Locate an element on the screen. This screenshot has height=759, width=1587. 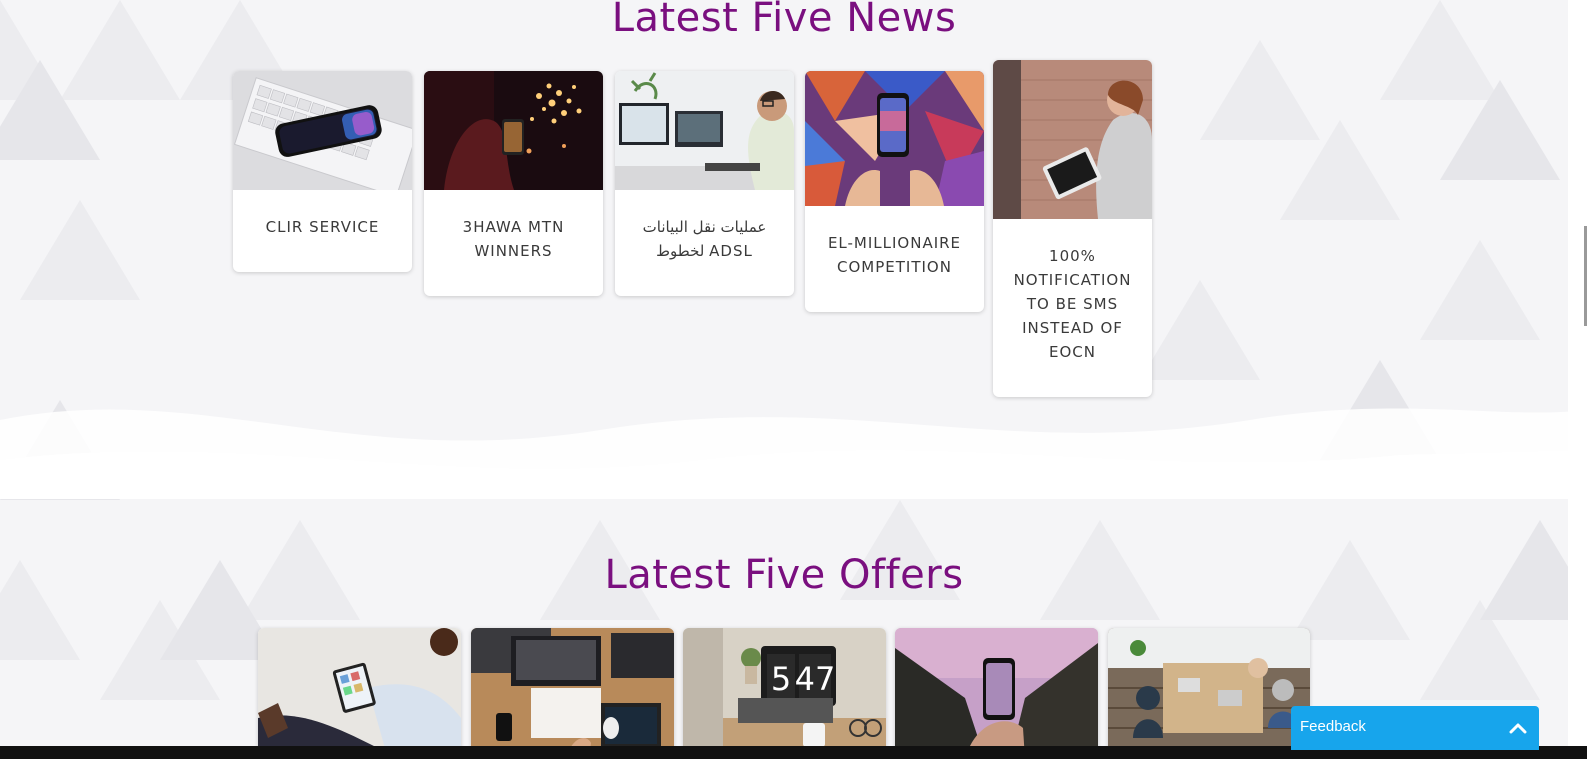
offer-image-clock-547-laptop: 5 47 is located at coordinates (784, 693).